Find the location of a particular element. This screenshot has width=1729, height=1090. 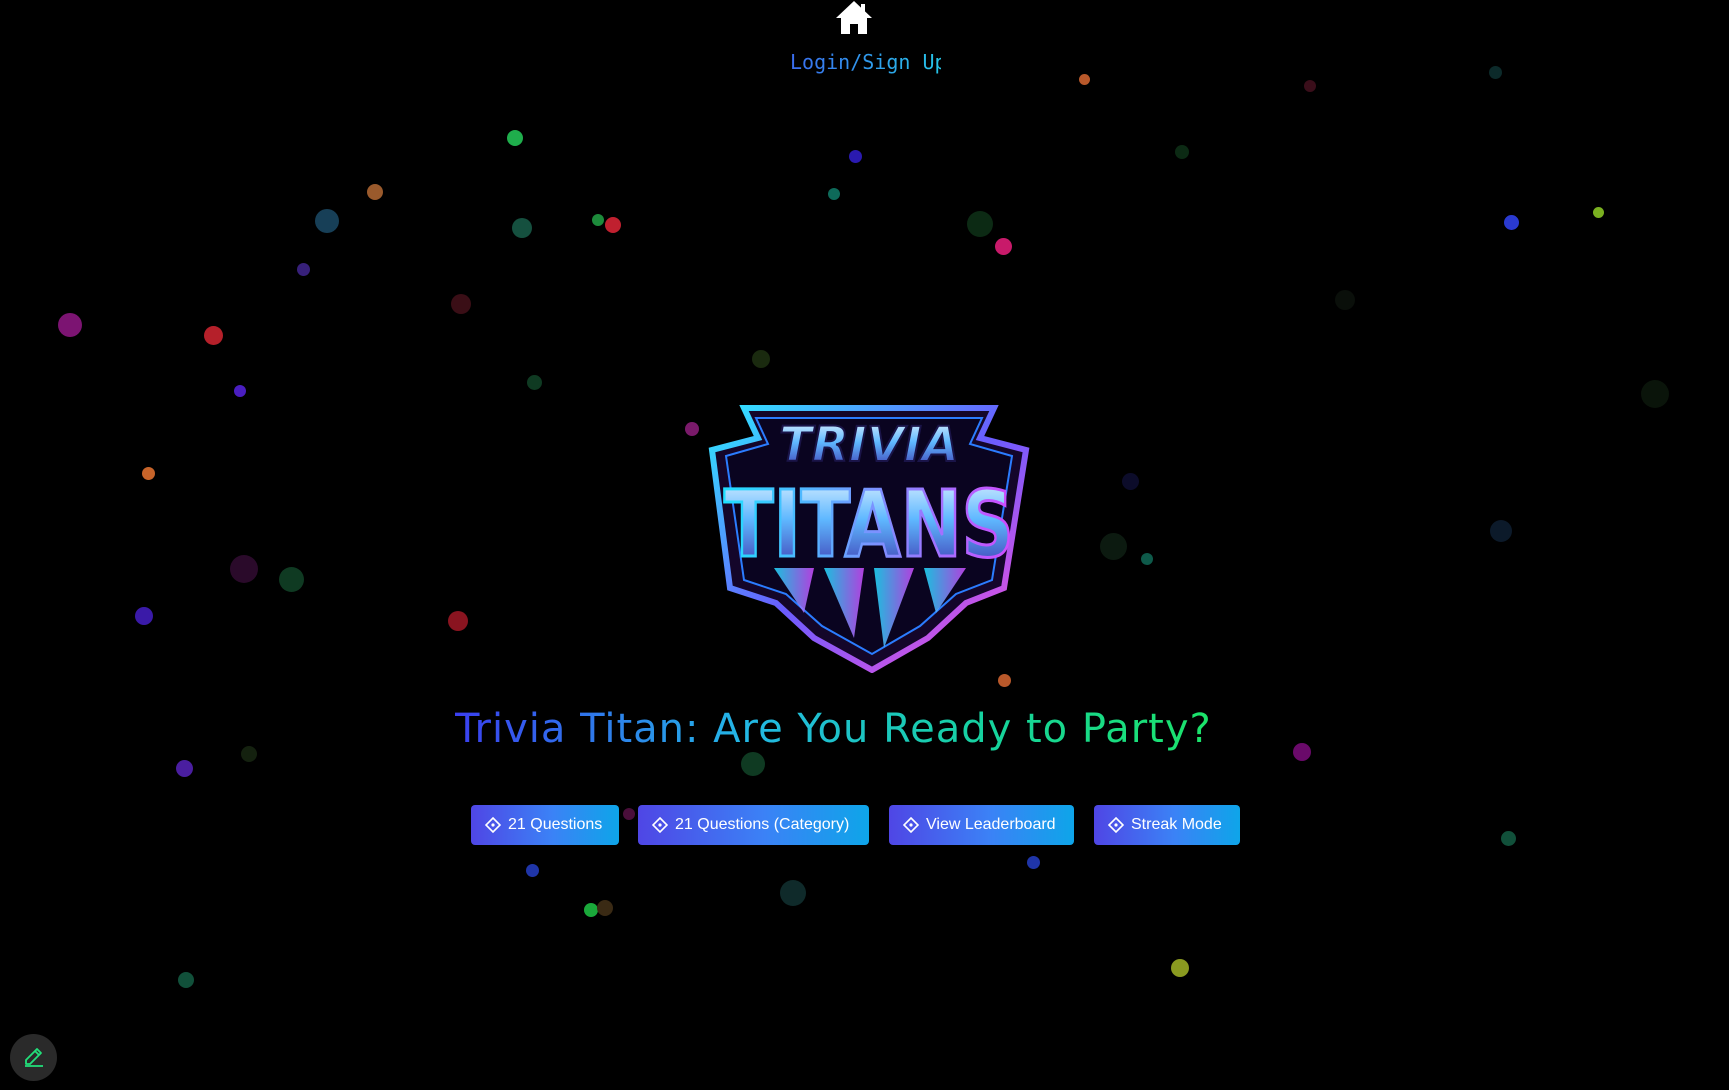

trivia-titans-logo: TRIVIA TITANS is located at coordinates (869, 536).